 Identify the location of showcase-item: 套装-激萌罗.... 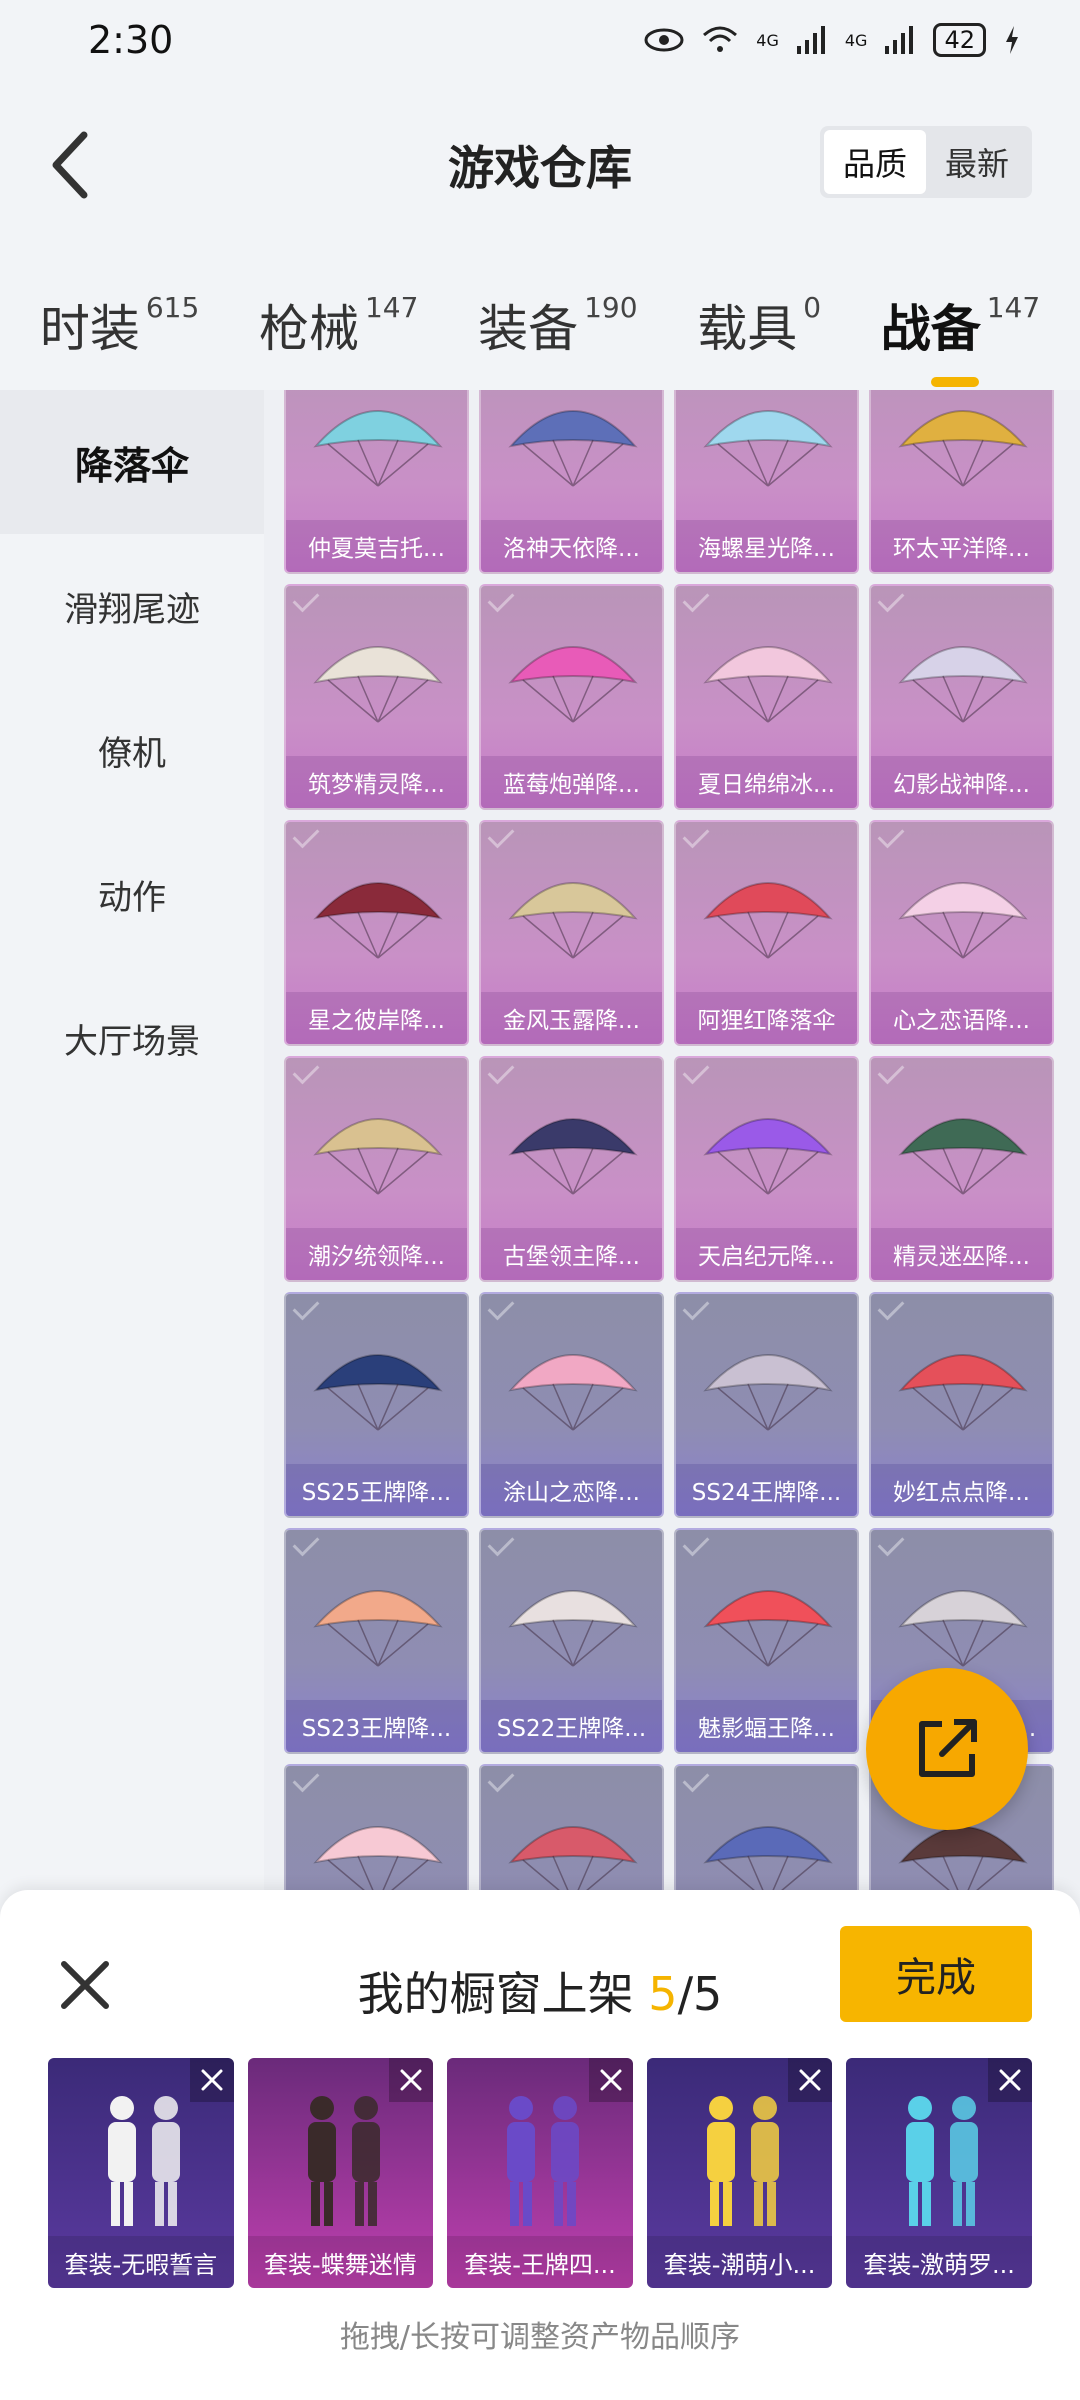
(939, 2173).